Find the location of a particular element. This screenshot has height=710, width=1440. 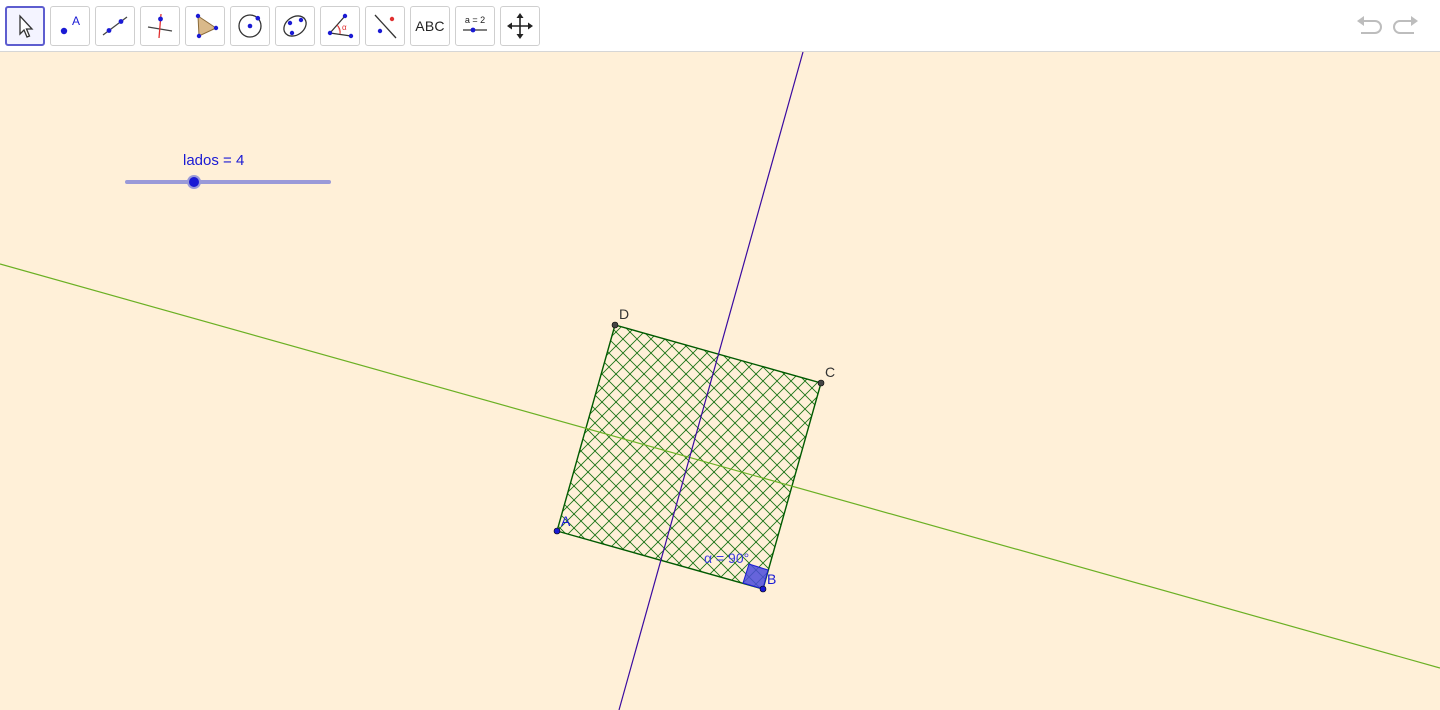

reflect-tool-button is located at coordinates (385, 26).